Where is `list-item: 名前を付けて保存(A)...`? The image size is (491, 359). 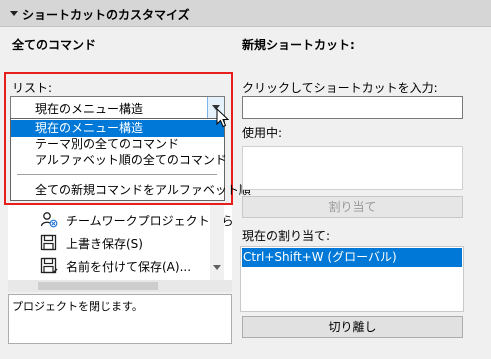 list-item: 名前を付けて保存(A)... is located at coordinates (120, 265).